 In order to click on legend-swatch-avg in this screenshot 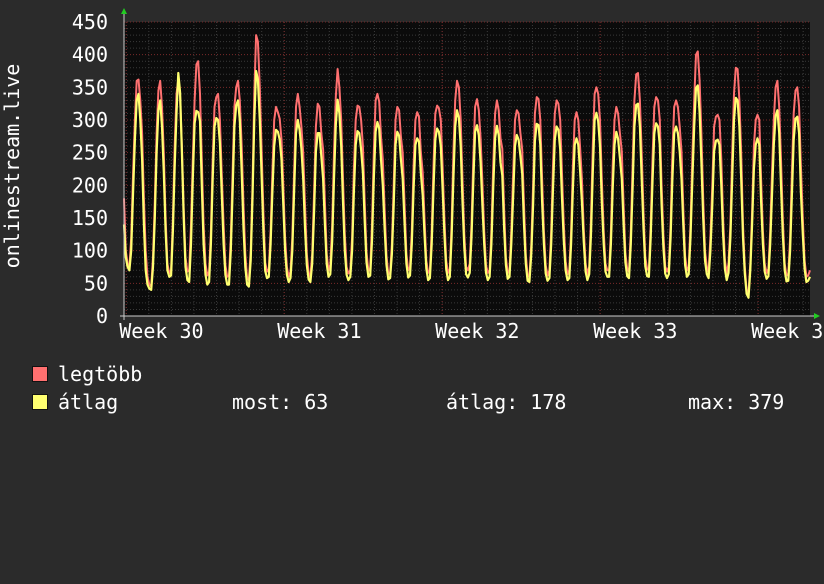, I will do `click(40, 402)`.